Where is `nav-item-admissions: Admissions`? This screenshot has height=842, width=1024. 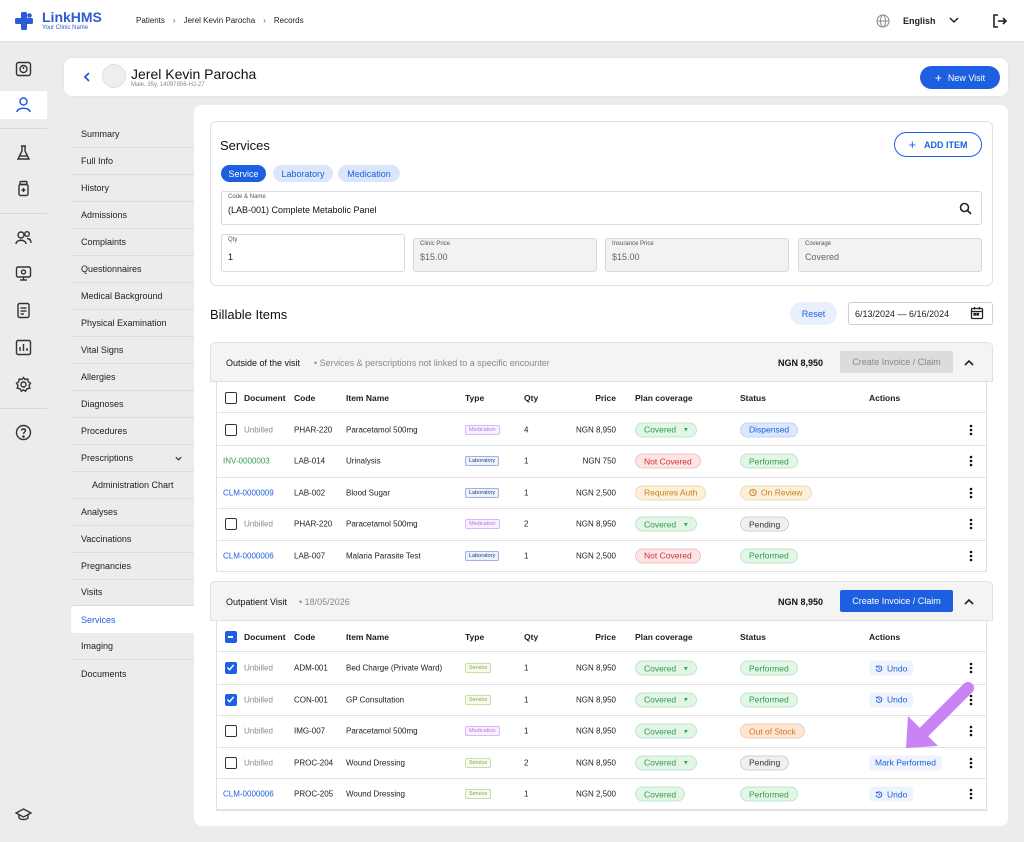
nav-item-admissions: Admissions is located at coordinates (132, 215).